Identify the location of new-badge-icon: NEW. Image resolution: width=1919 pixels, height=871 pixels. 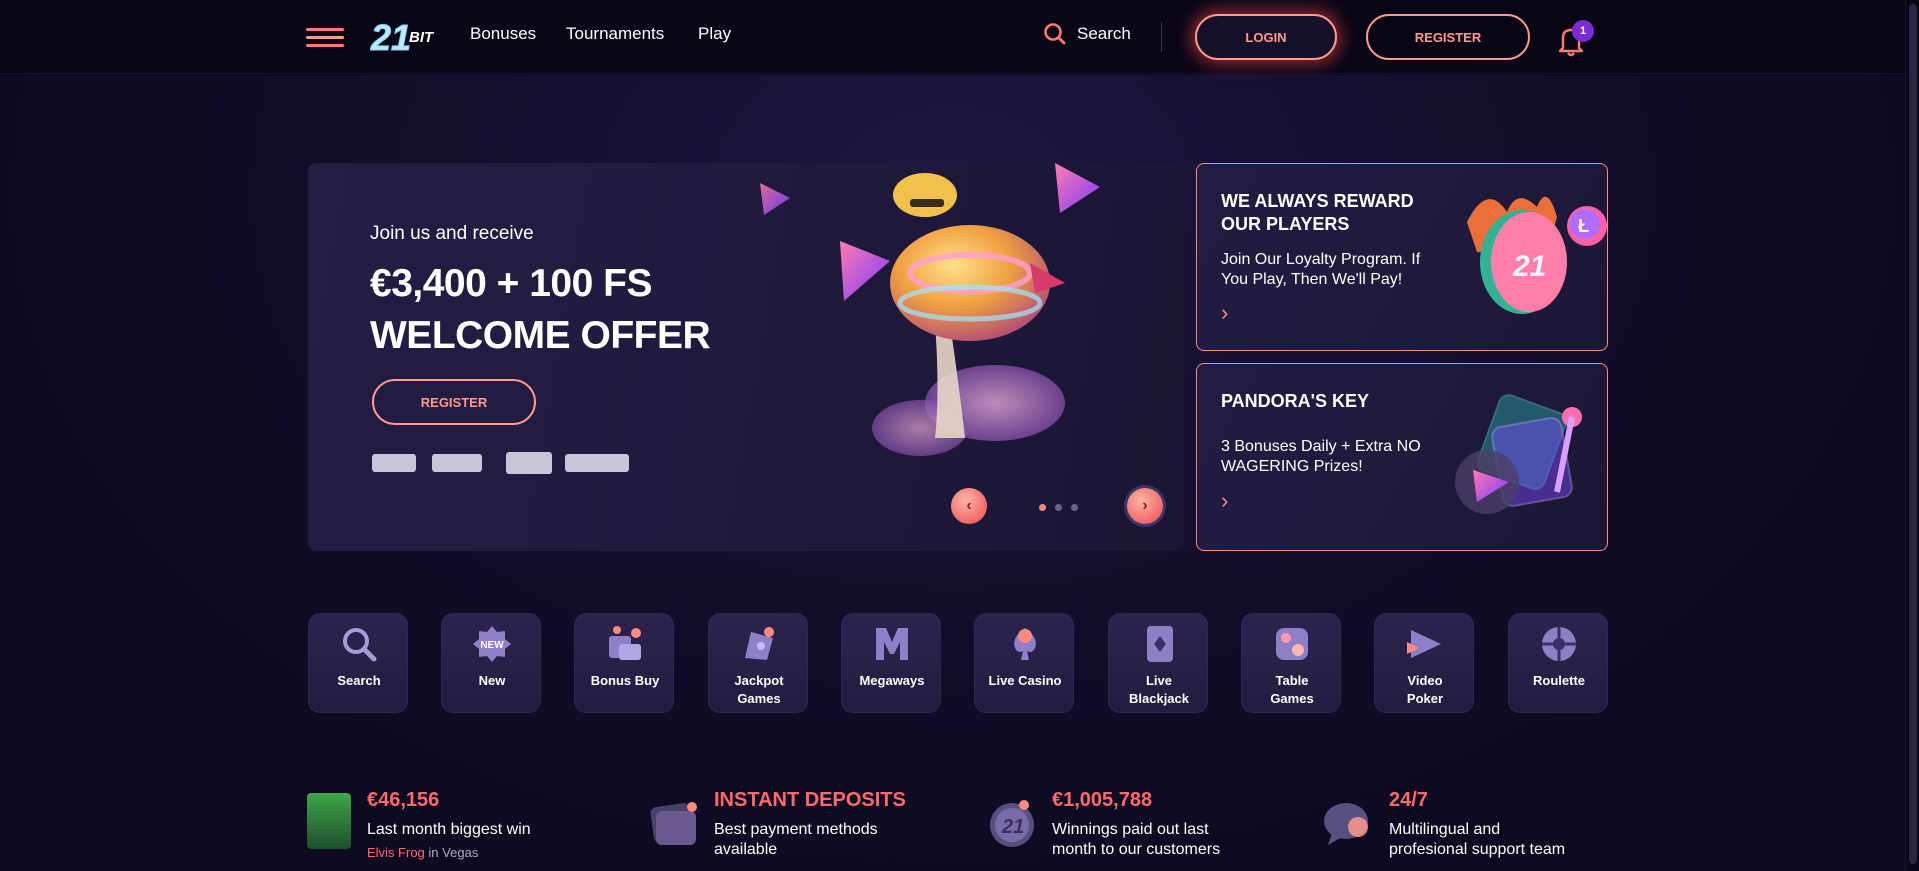
(492, 644).